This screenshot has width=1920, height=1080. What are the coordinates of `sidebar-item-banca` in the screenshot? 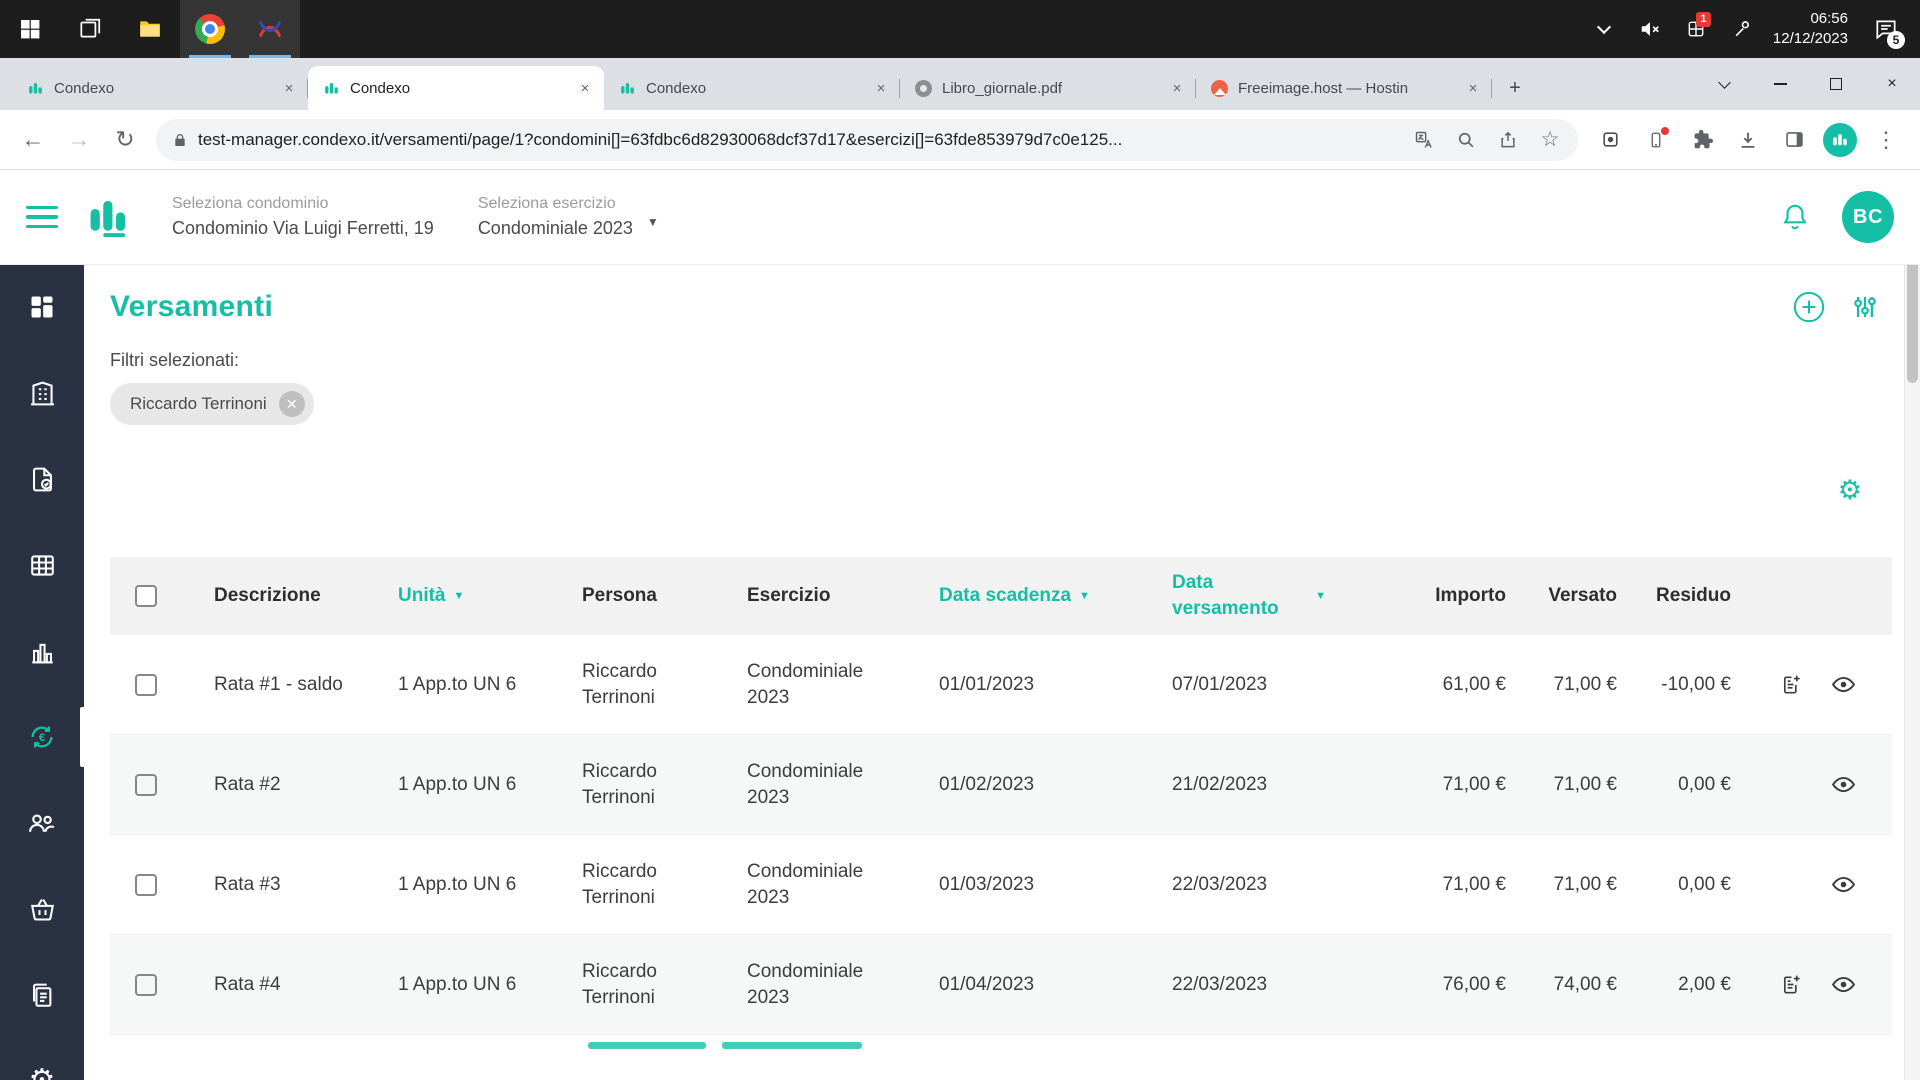 It's located at (42, 651).